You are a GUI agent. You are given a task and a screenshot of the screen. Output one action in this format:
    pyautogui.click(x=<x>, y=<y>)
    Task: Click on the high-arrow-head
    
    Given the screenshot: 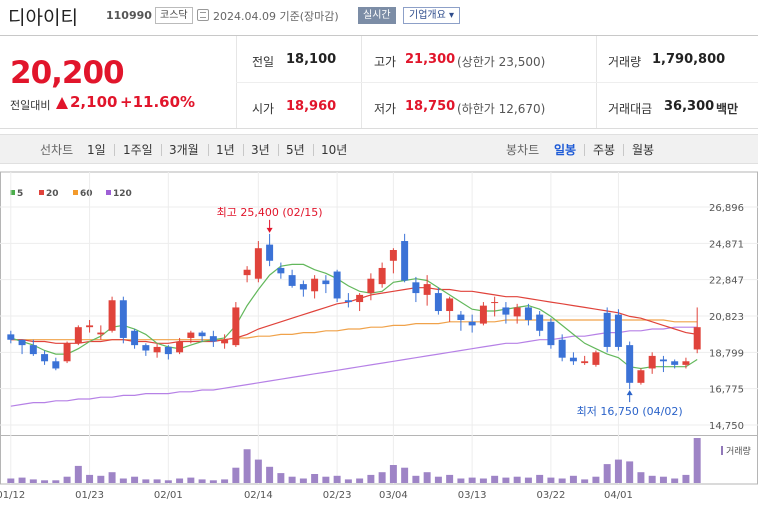 What is the action you would take?
    pyautogui.click(x=269, y=230)
    